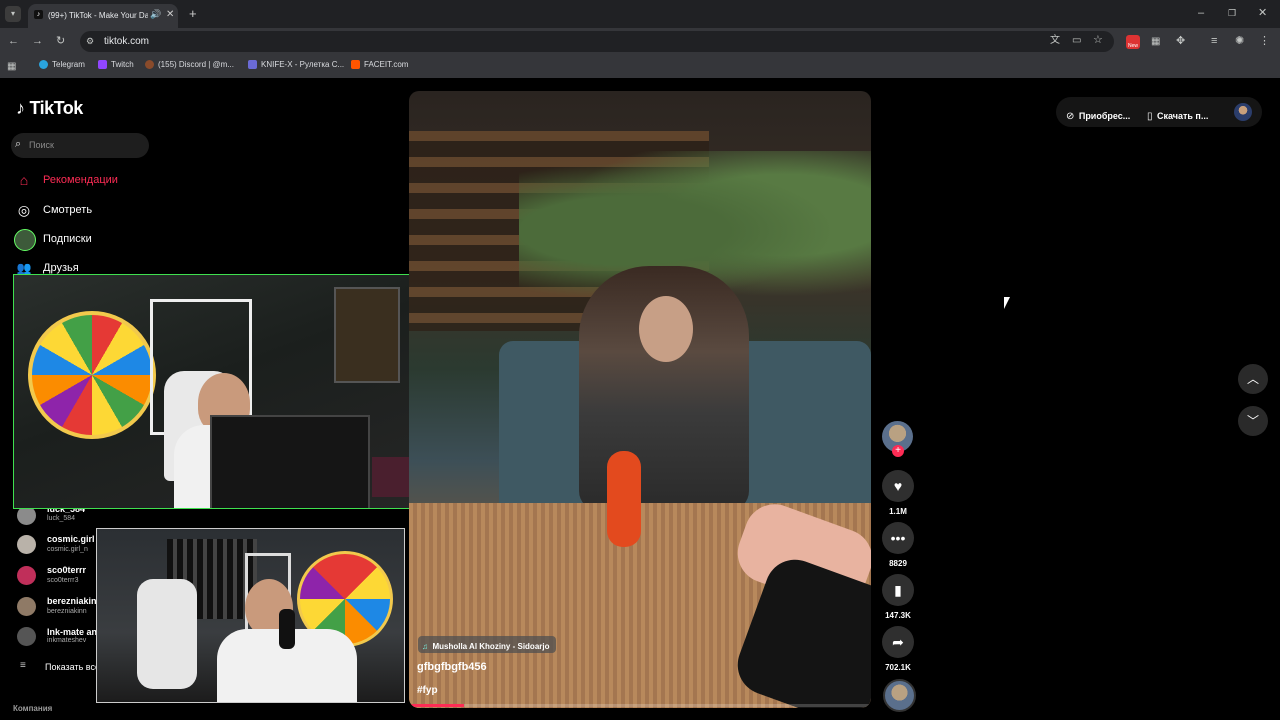  I want to click on search-box: ⌕ Поиск, so click(80, 145).